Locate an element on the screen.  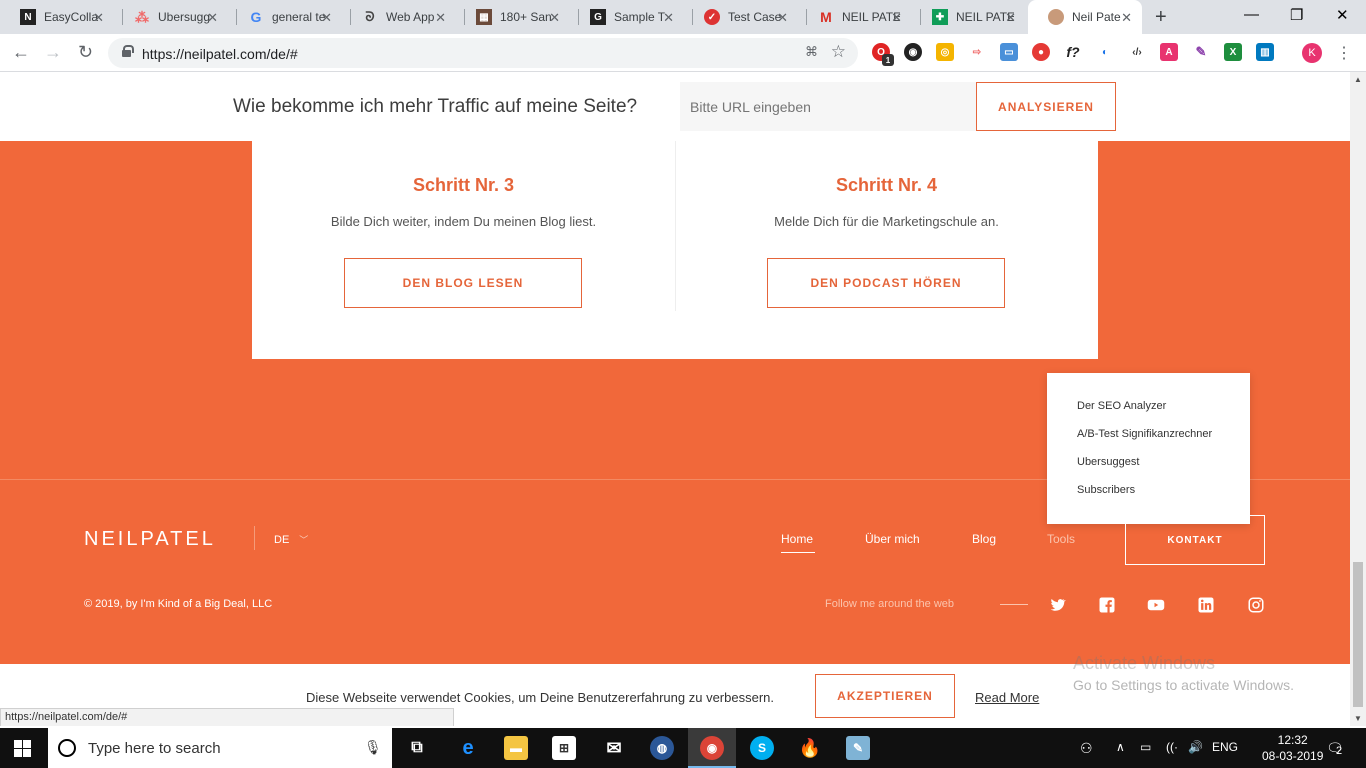
people-icon: ⚇ is located at coordinates (1086, 748).